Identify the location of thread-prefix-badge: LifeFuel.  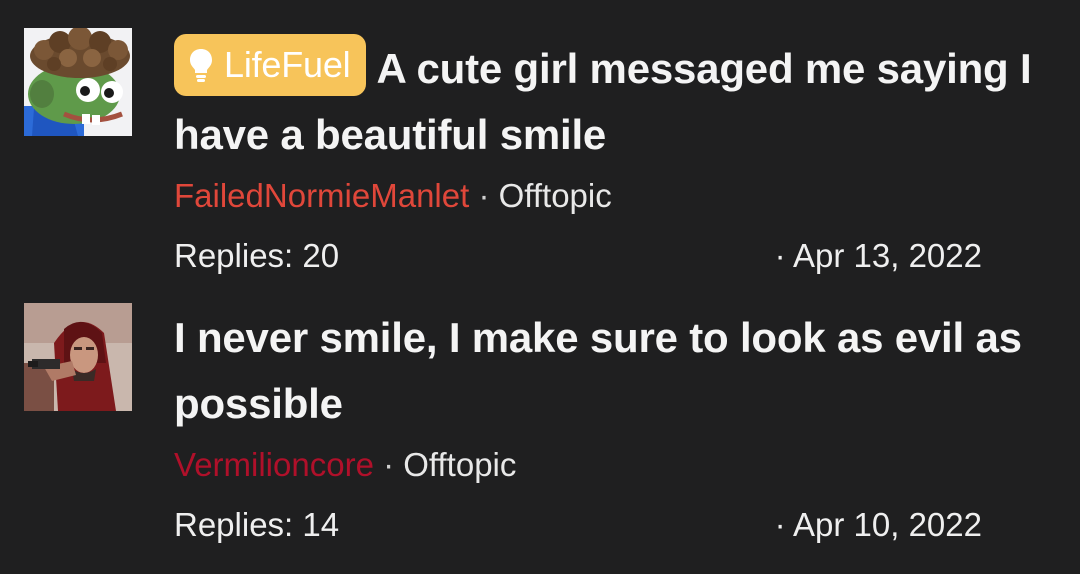
(270, 65).